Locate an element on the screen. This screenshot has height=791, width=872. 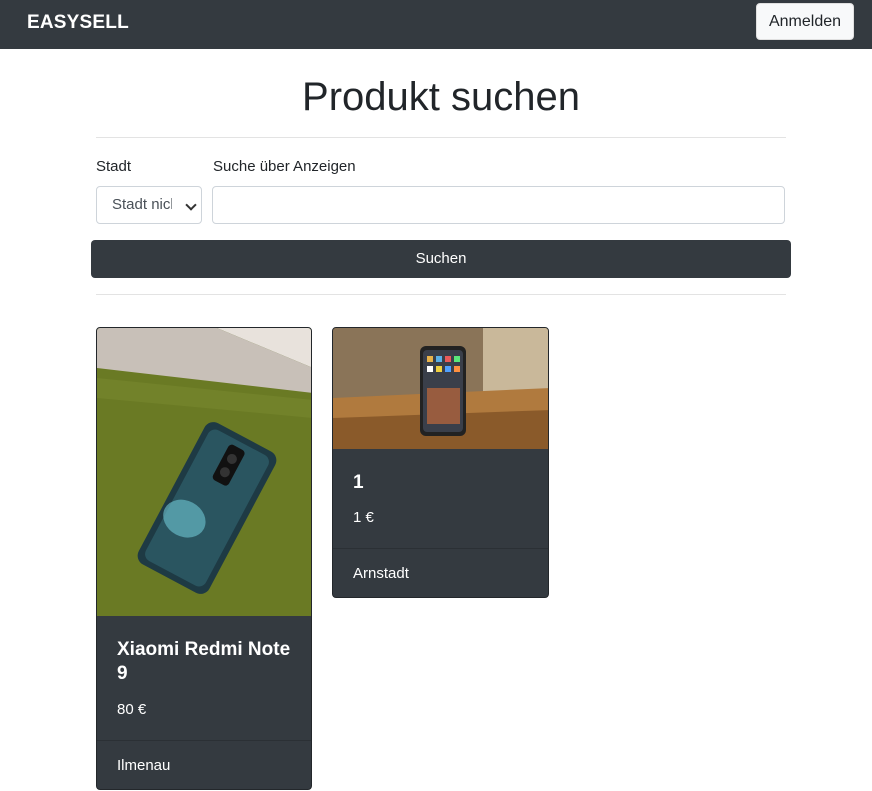
page-title: Produkt suchen is located at coordinates (441, 97).